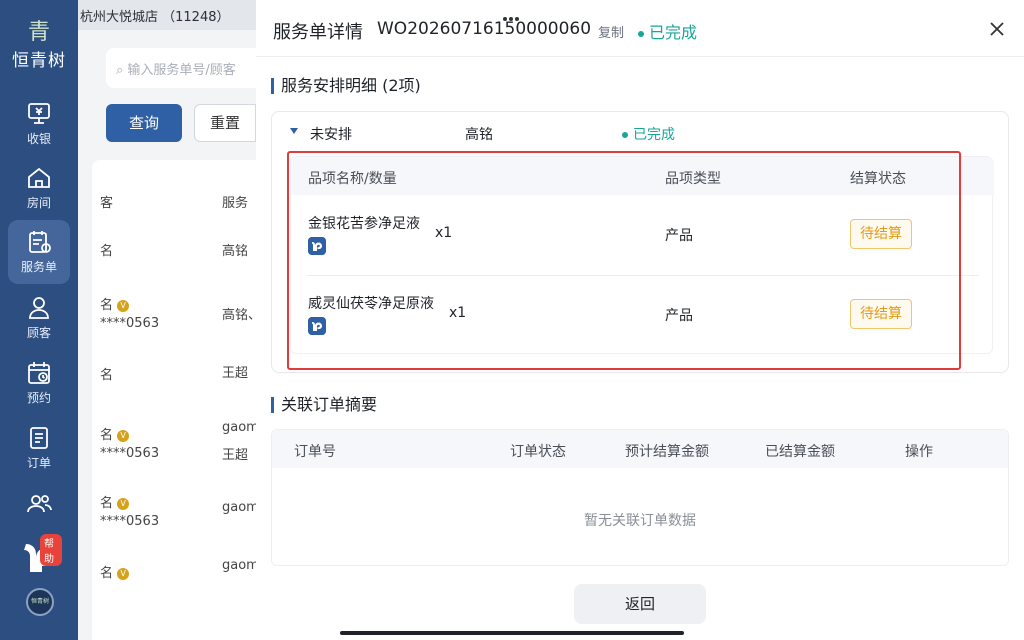  Describe the element at coordinates (800, 452) in the screenshot. I see `column-header-settled-amount: 已结算金额` at that location.